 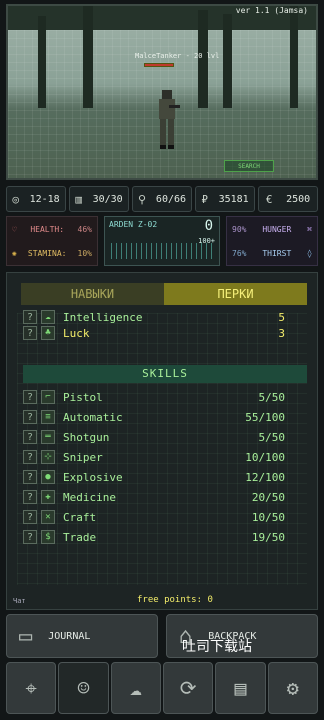 I want to click on grenade-icon: ●, so click(x=48, y=477).